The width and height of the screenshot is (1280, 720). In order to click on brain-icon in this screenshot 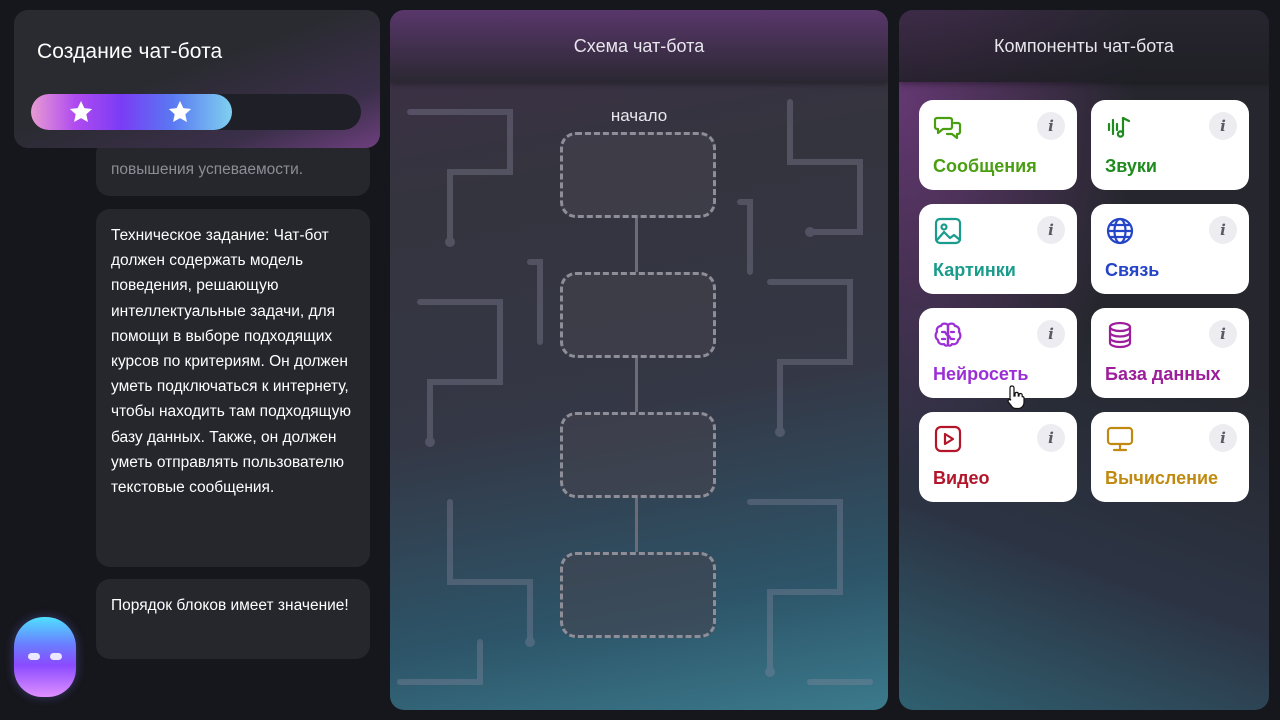, I will do `click(948, 335)`.